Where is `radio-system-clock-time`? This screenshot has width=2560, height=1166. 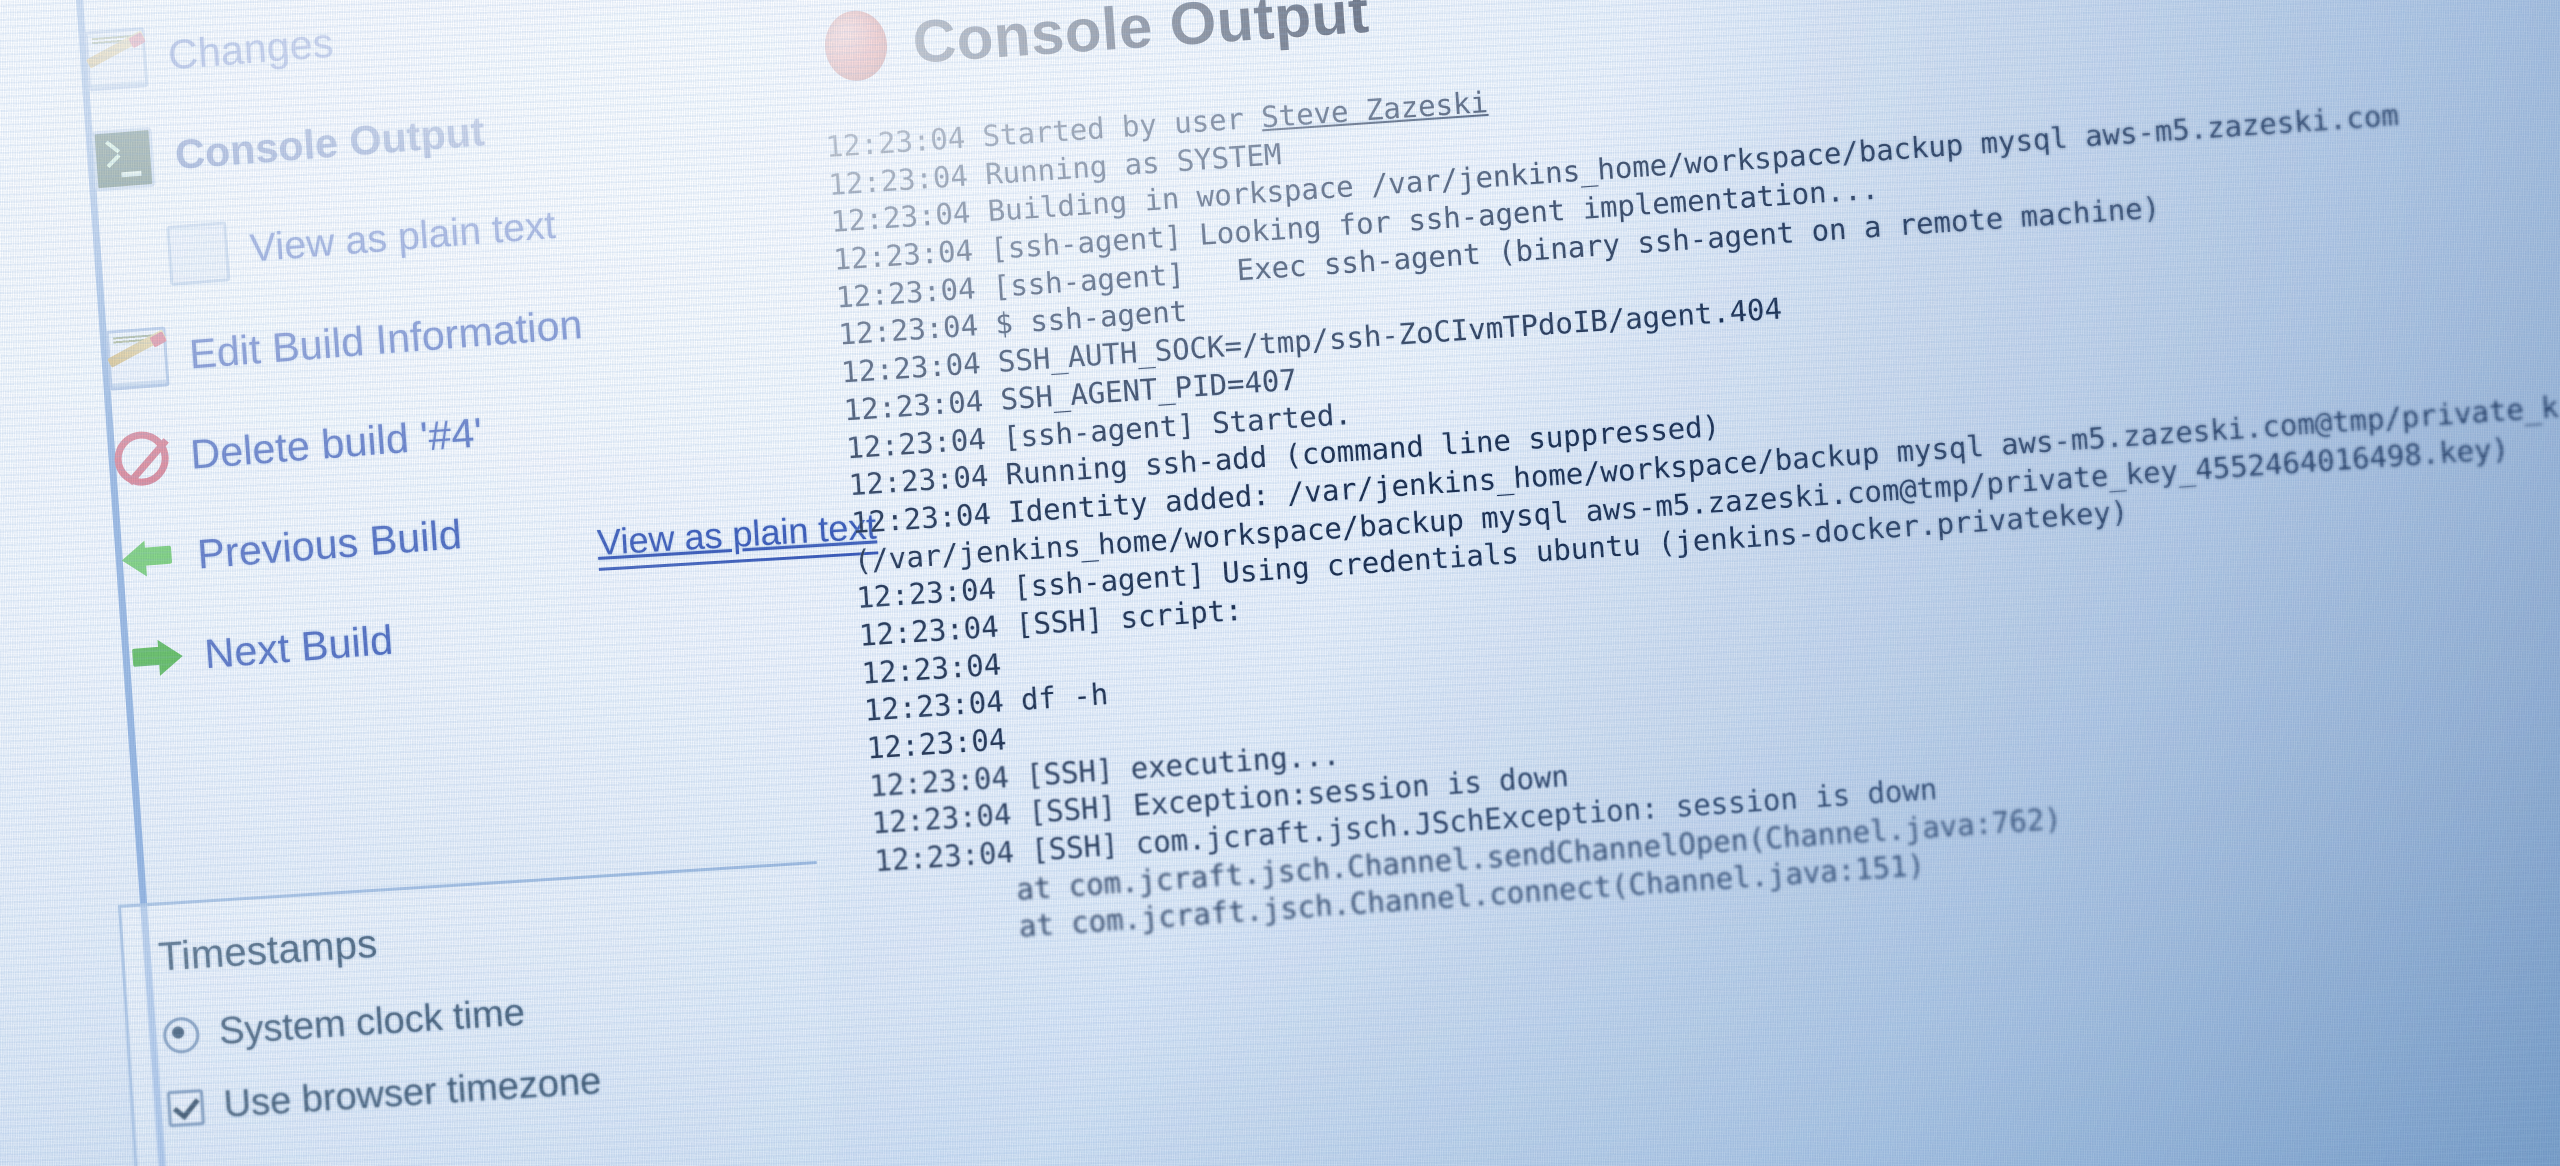
radio-system-clock-time is located at coordinates (181, 1034).